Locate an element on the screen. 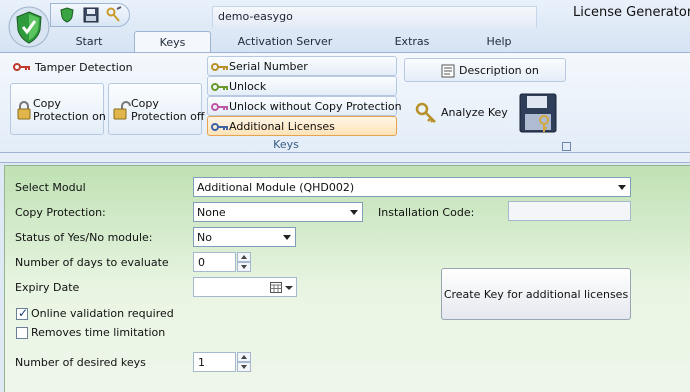 Image resolution: width=690 pixels, height=392 pixels. description-on-label: Description on is located at coordinates (499, 70).